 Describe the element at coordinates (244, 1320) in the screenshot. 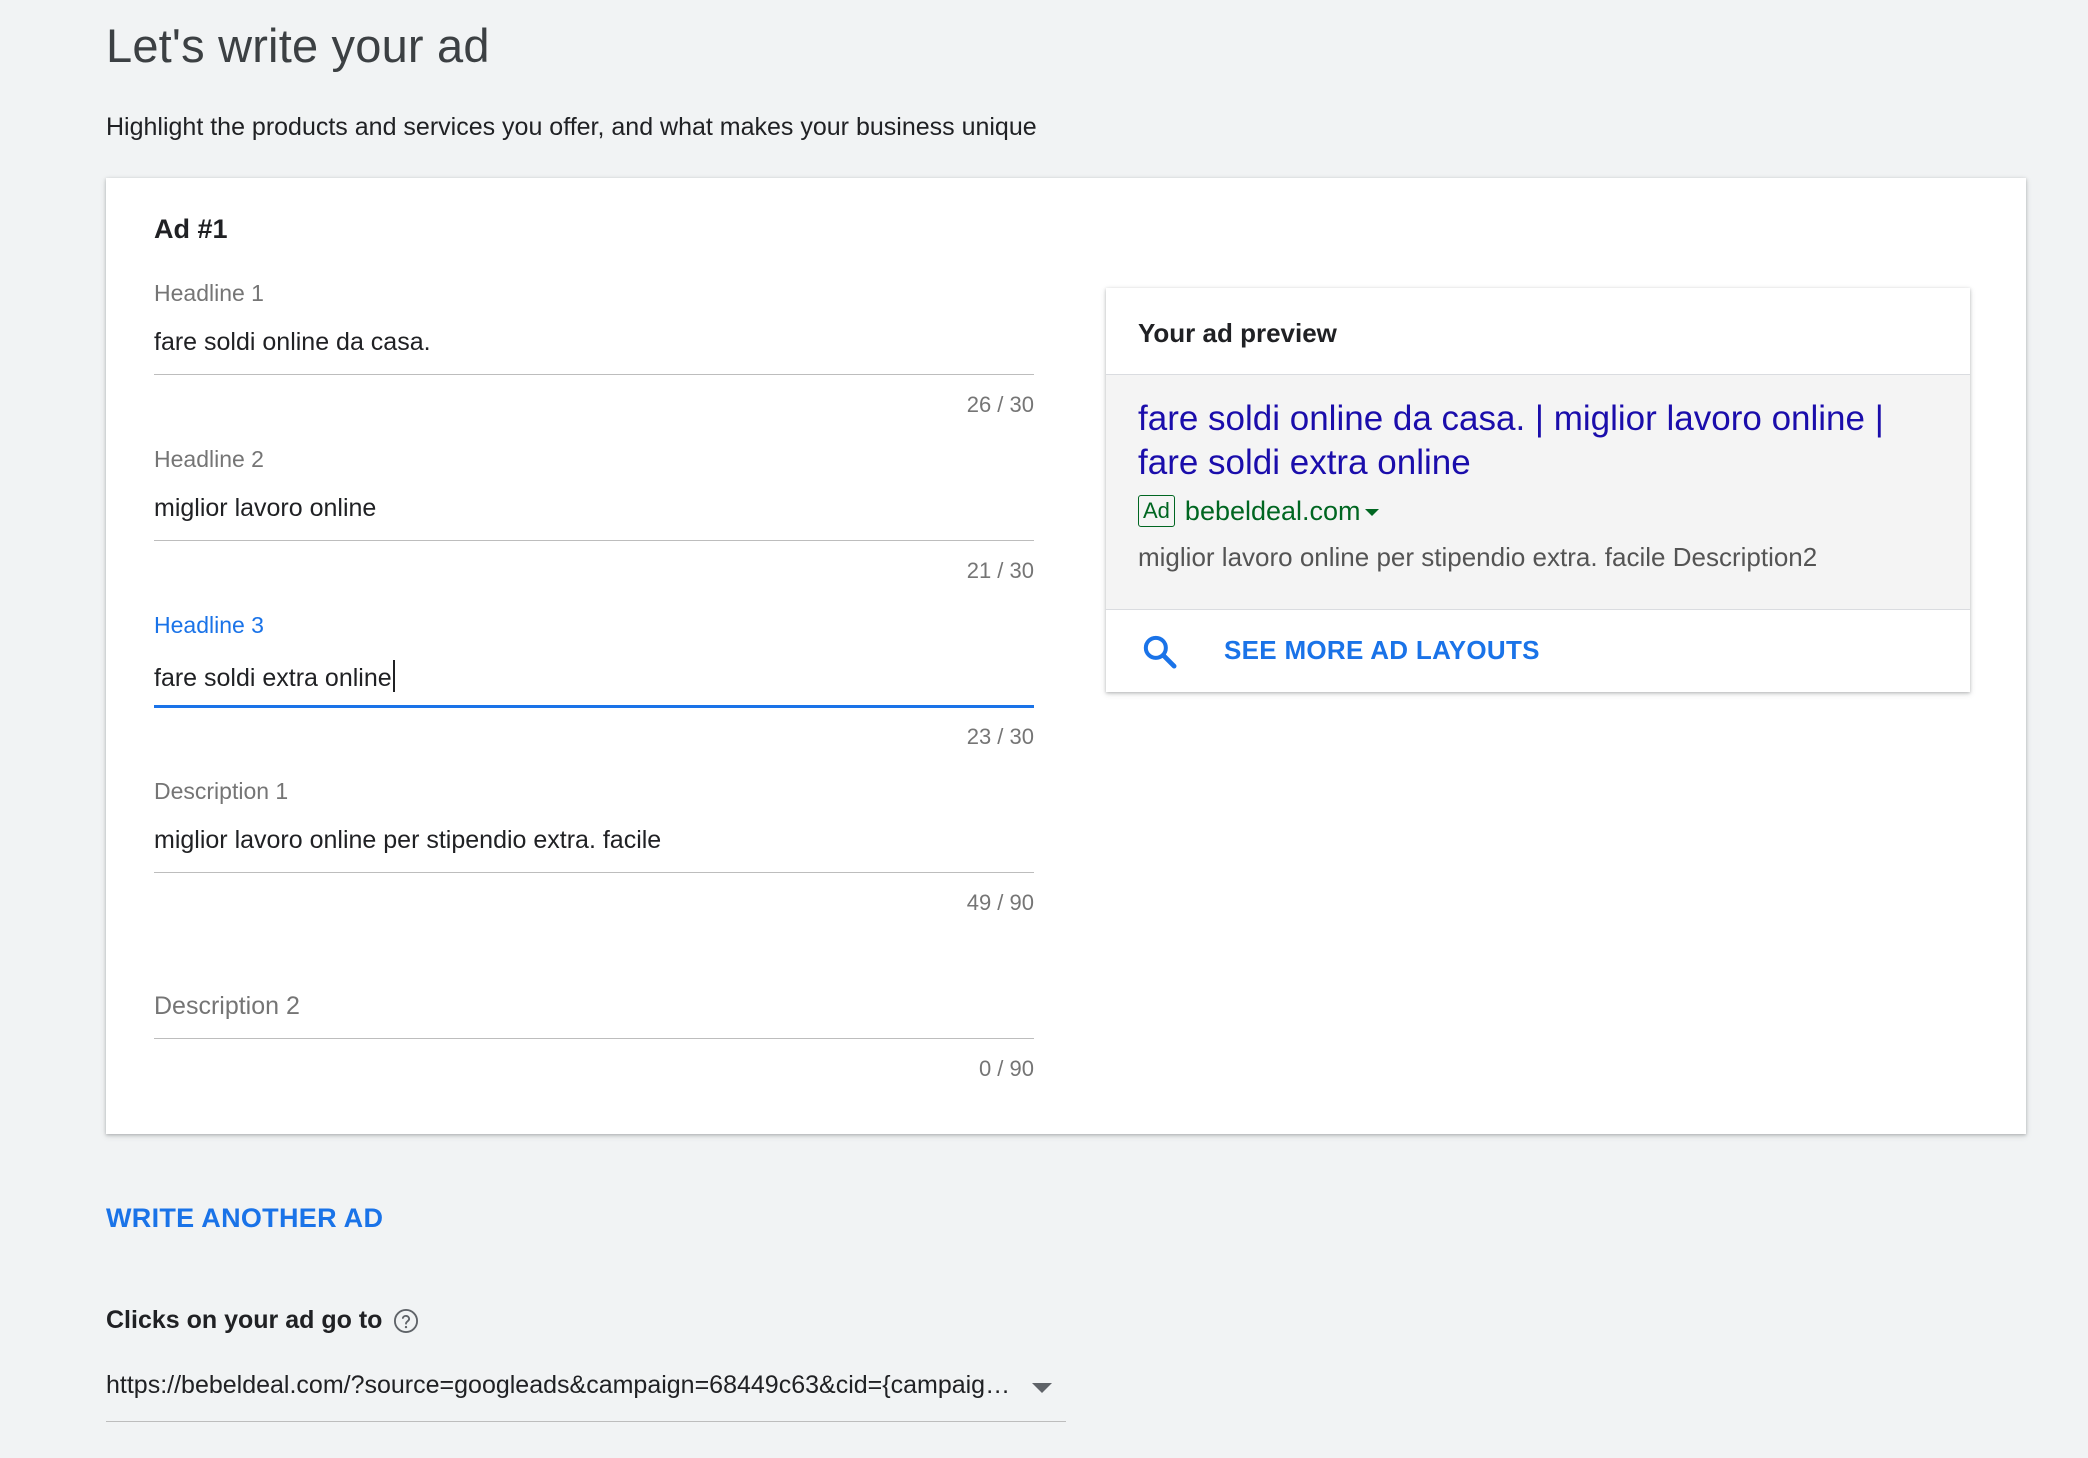

I see `final-url-label-text: Clicks on your ad go to` at that location.